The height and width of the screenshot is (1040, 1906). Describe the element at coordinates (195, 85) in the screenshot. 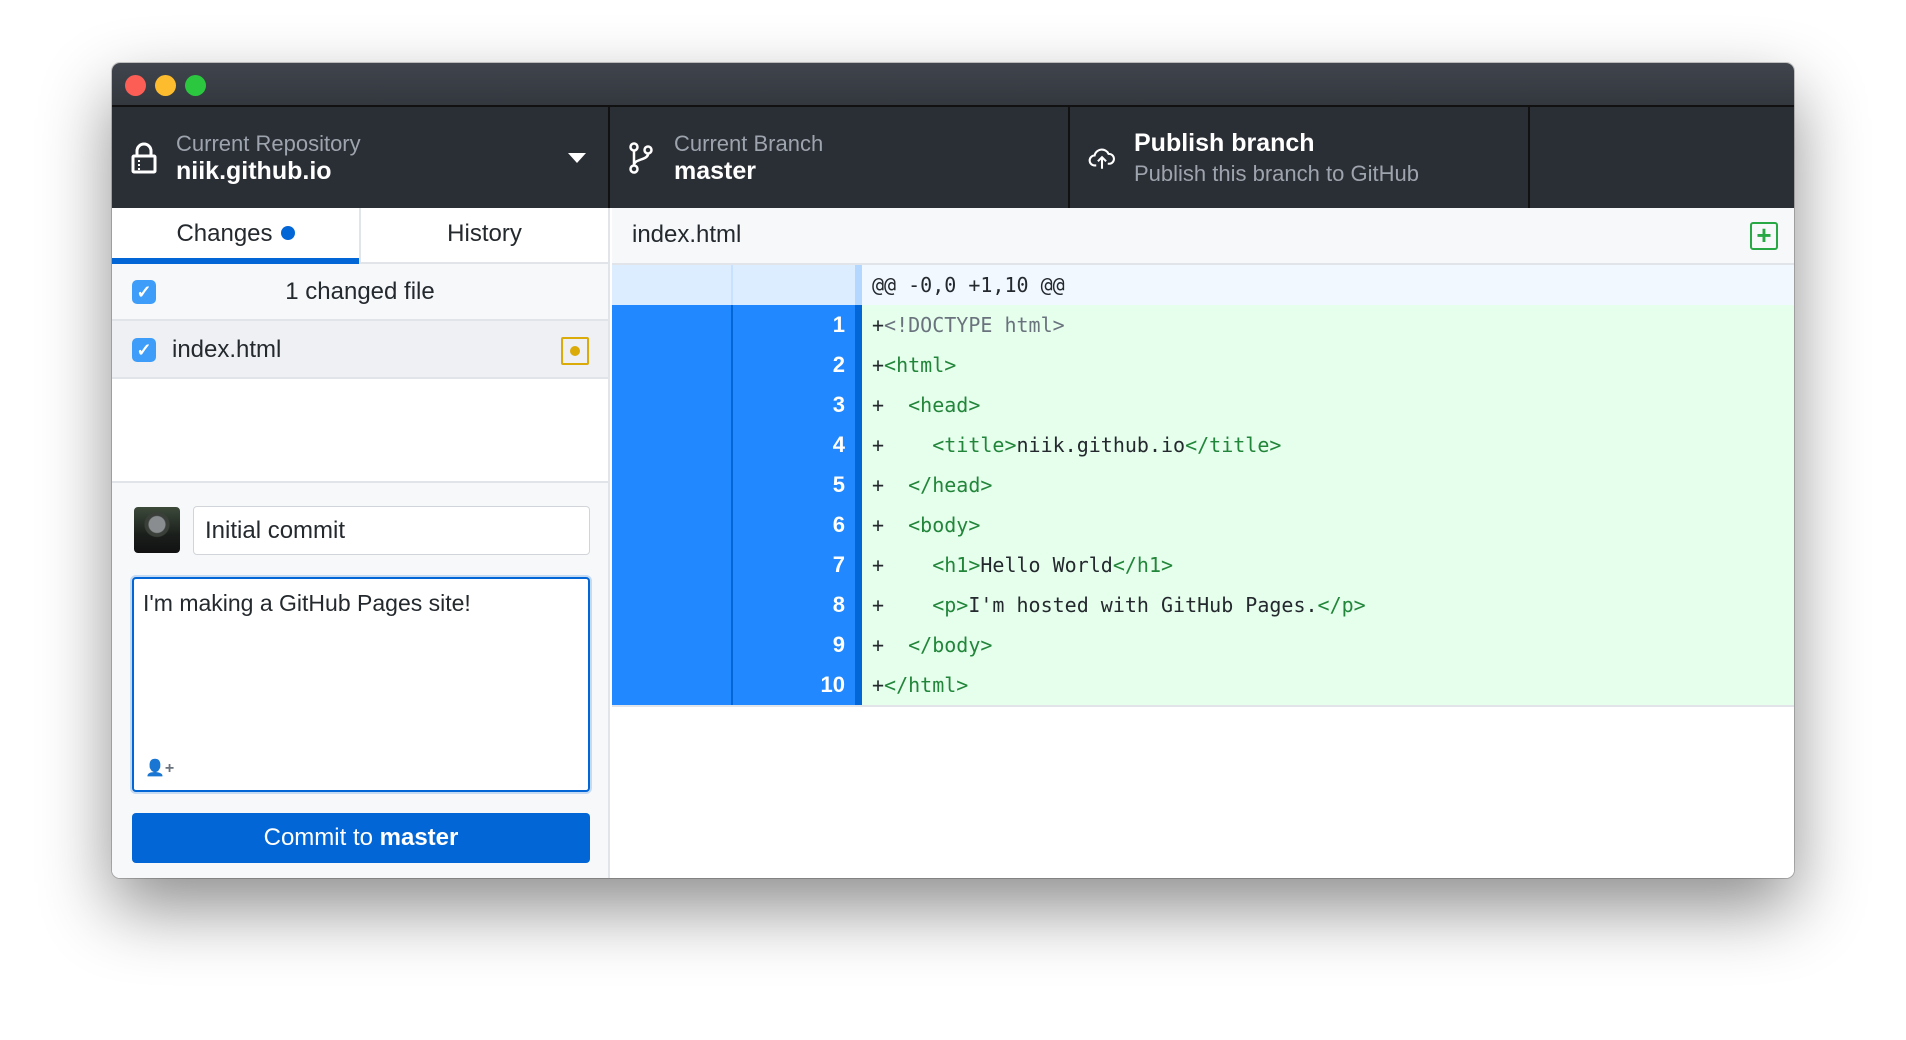

I see `maximize-window-button` at that location.